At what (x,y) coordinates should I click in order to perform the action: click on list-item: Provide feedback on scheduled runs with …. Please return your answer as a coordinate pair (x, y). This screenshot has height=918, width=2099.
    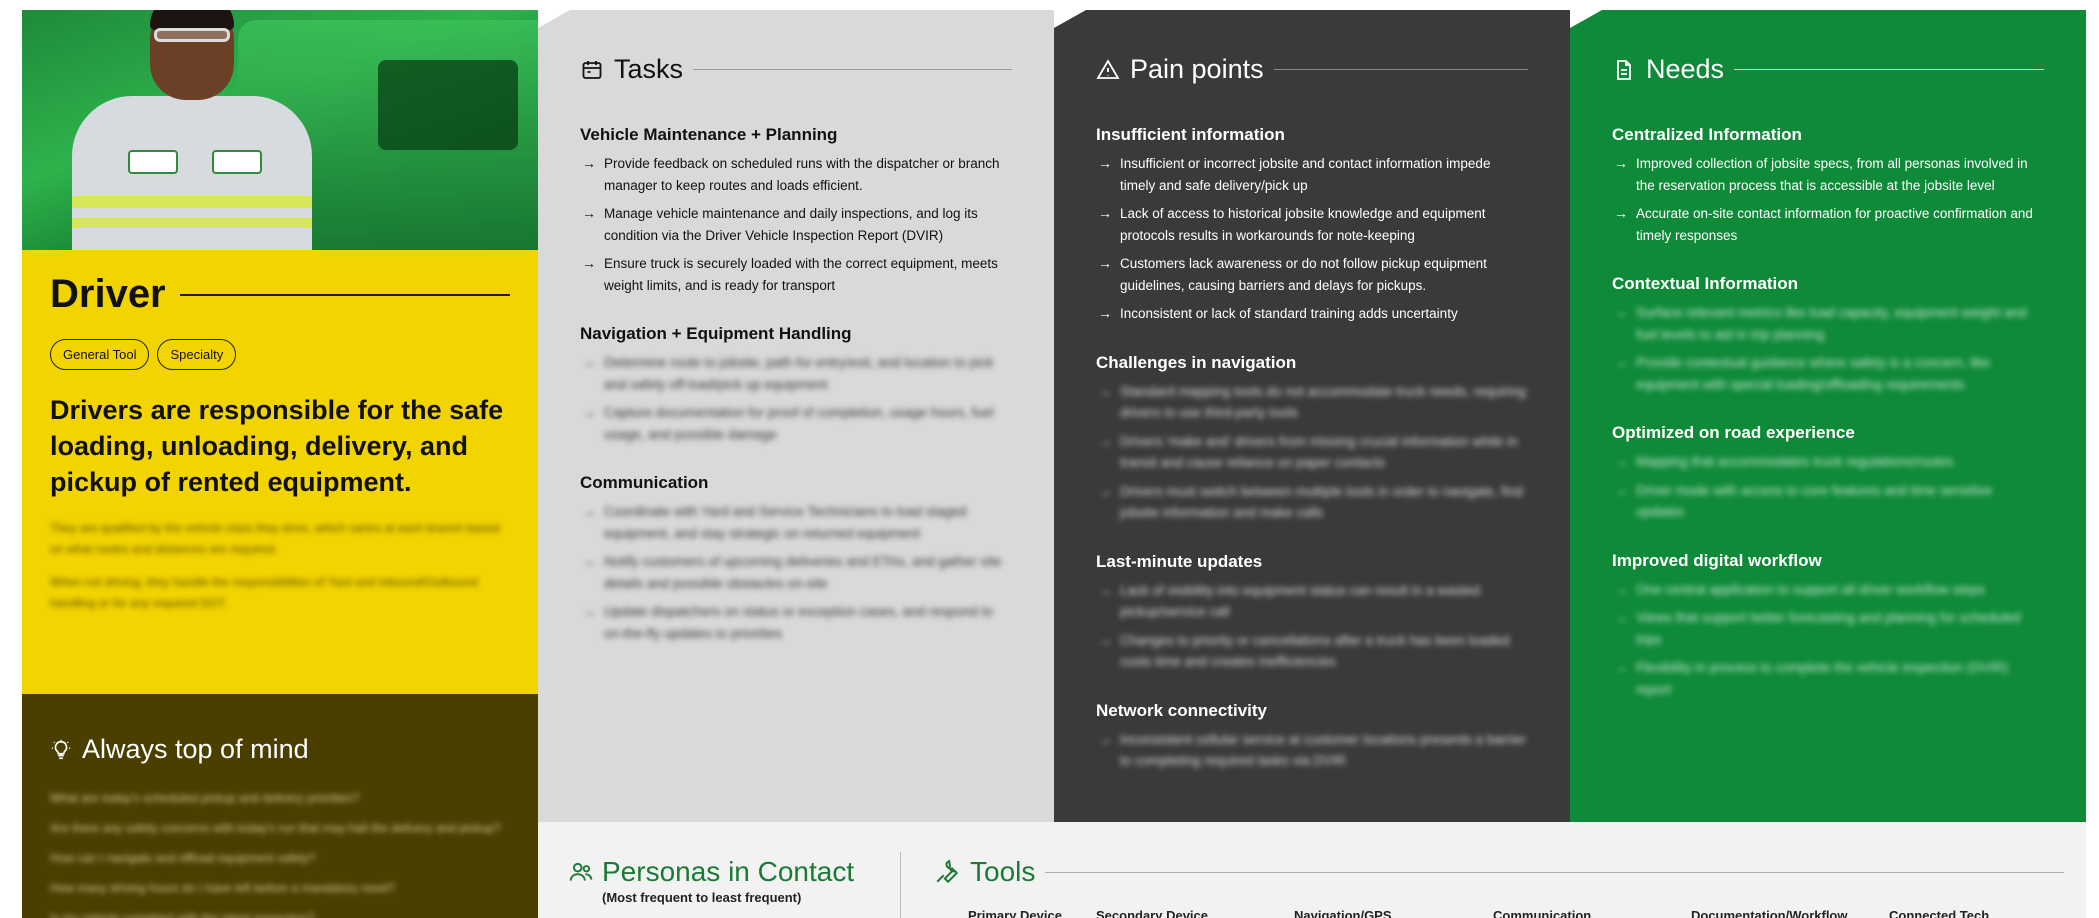
    Looking at the image, I should click on (796, 174).